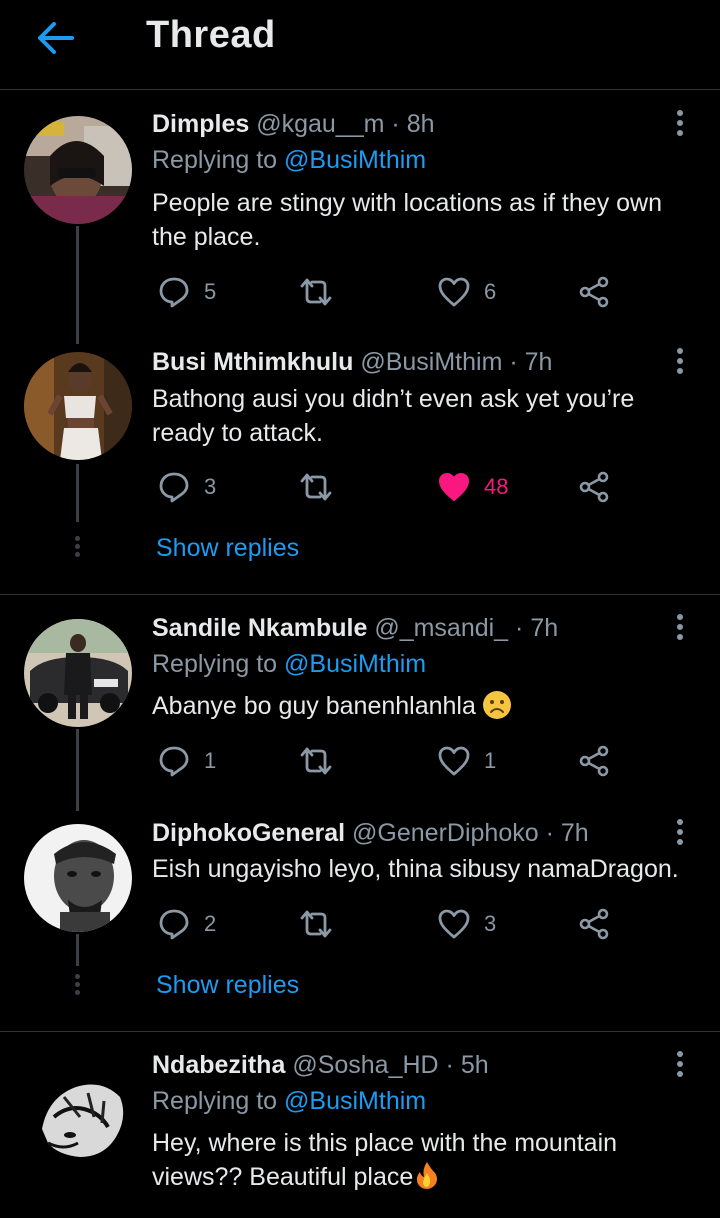 The image size is (720, 1218). I want to click on like-count: 6, so click(490, 291).